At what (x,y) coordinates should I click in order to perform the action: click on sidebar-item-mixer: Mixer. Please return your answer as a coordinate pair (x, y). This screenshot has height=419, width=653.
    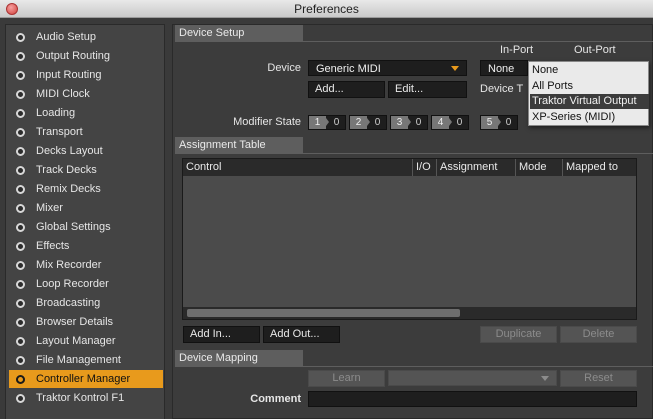
    Looking at the image, I should click on (86, 208).